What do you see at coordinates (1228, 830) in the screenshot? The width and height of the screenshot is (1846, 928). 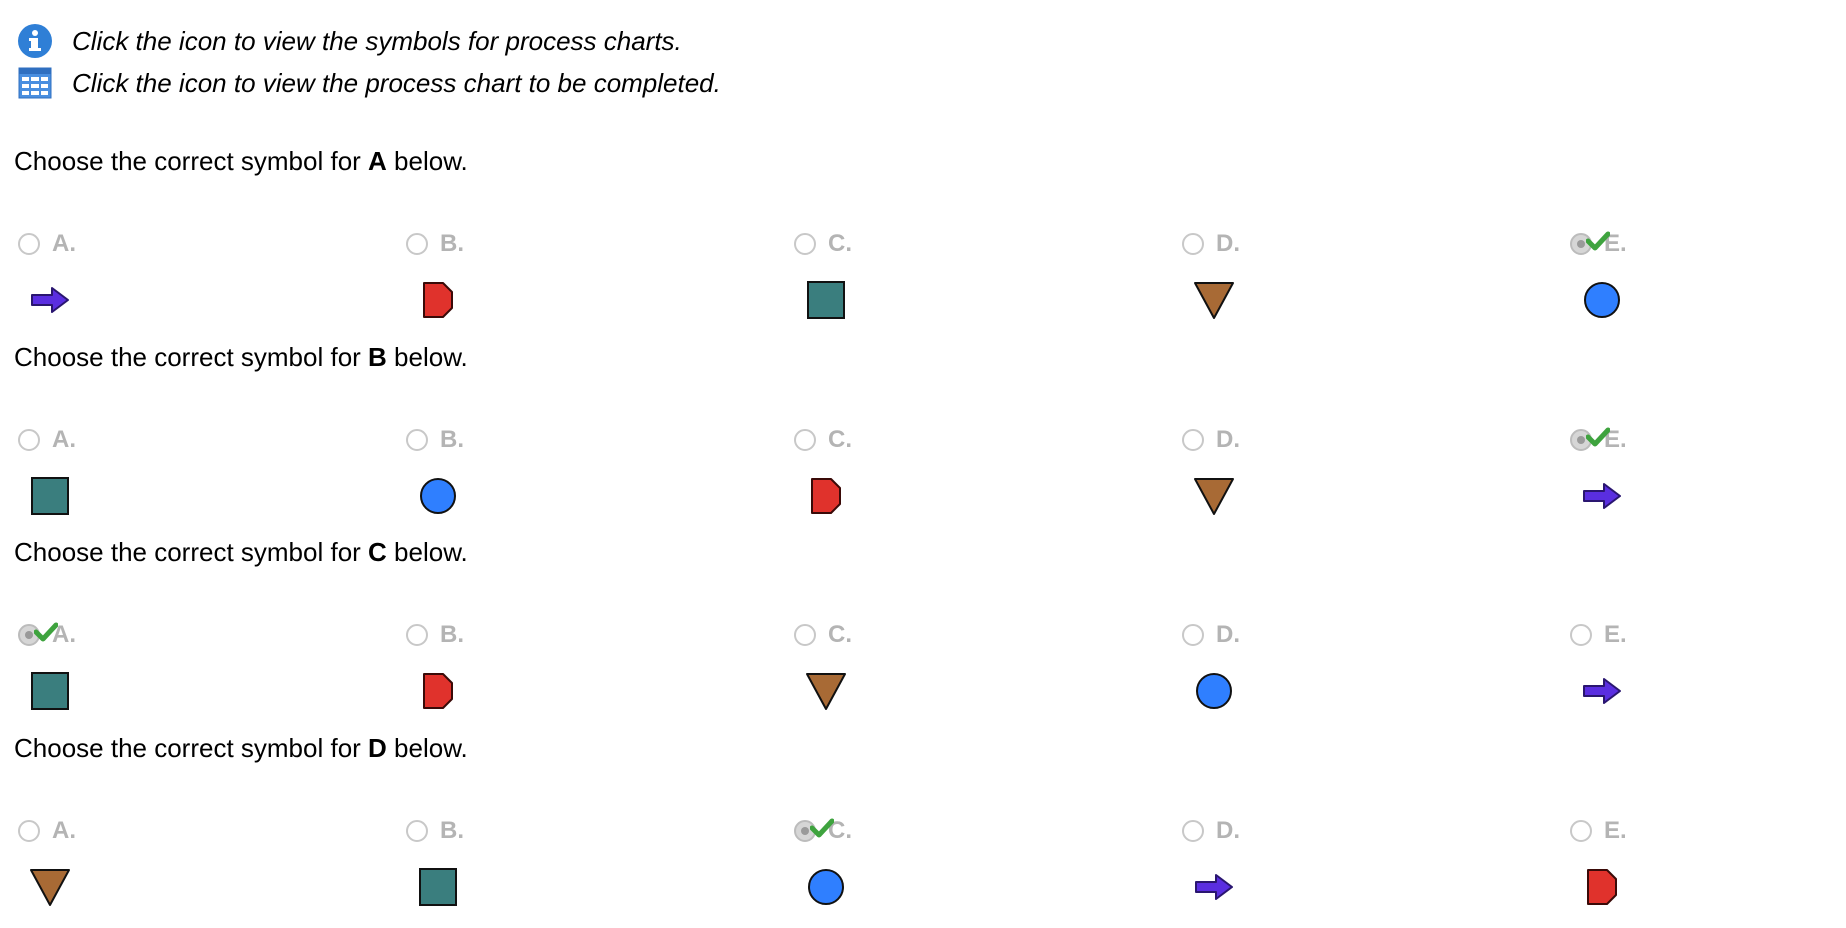 I see `option-letter: D.` at bounding box center [1228, 830].